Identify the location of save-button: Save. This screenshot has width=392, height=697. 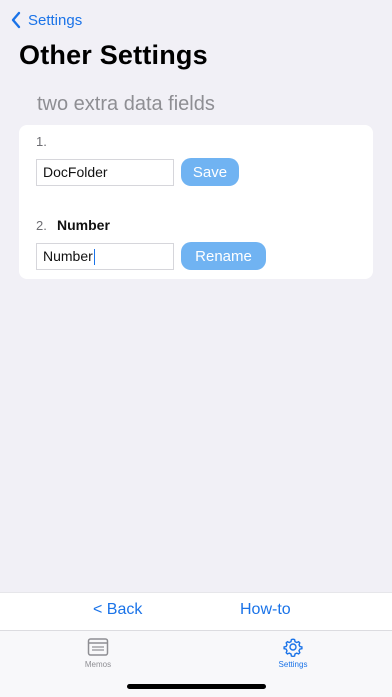
(210, 172).